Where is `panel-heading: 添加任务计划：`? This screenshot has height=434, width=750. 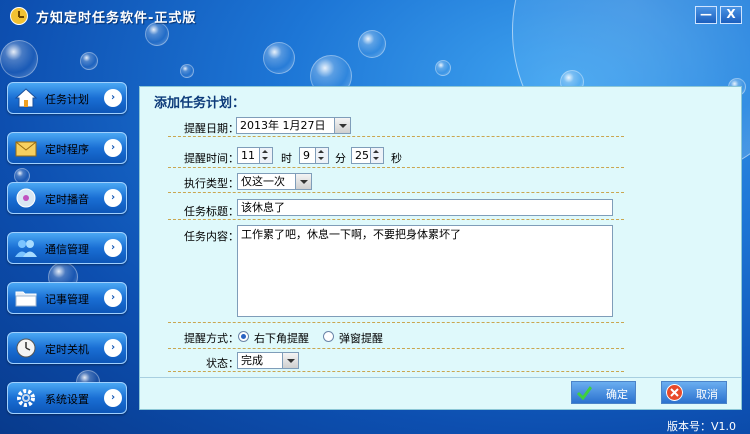
panel-heading: 添加任务计划： is located at coordinates (200, 103).